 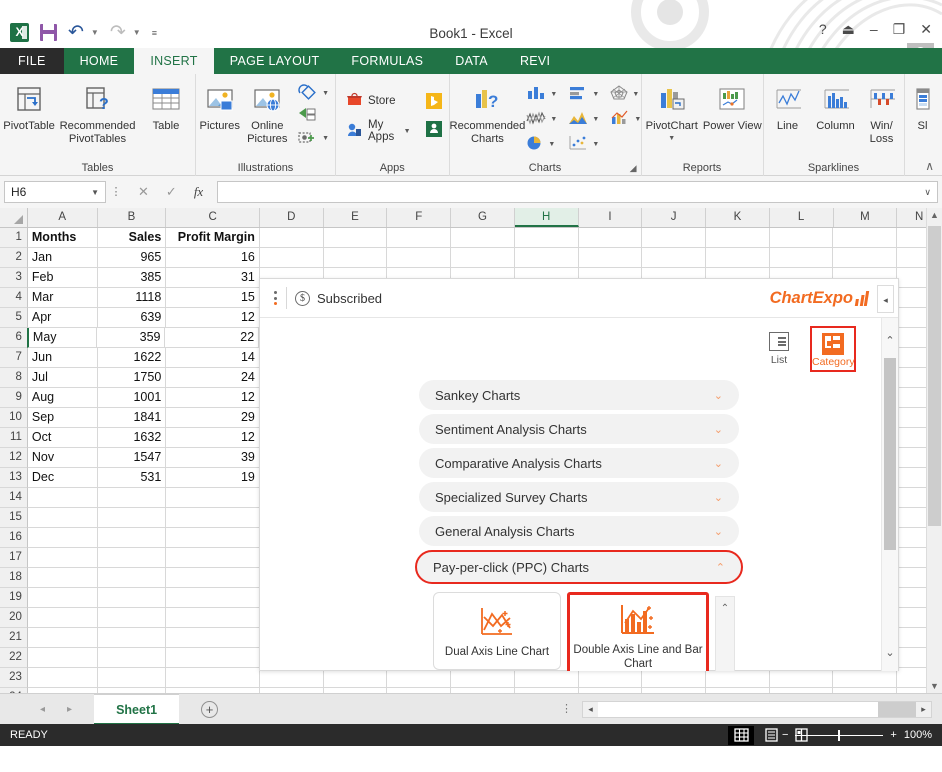 What do you see at coordinates (62, 217) in the screenshot?
I see `column-header-a: A` at bounding box center [62, 217].